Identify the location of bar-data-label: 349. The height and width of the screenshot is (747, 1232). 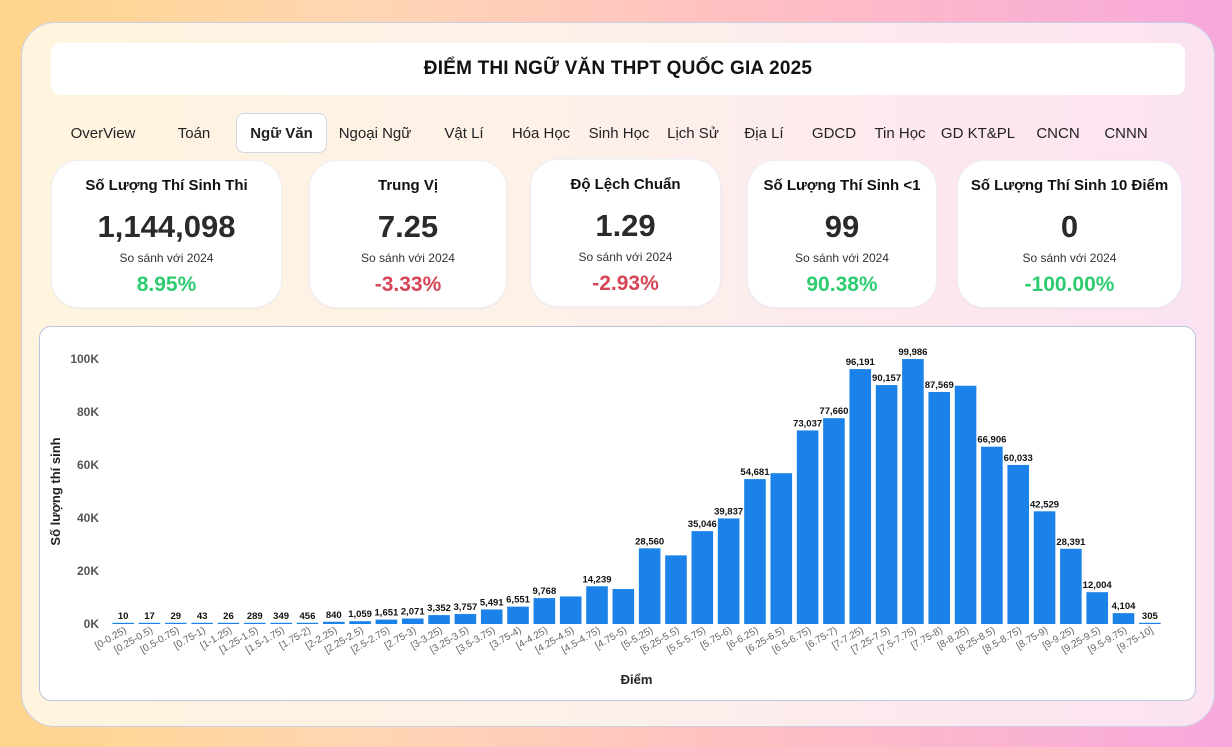
(281, 616).